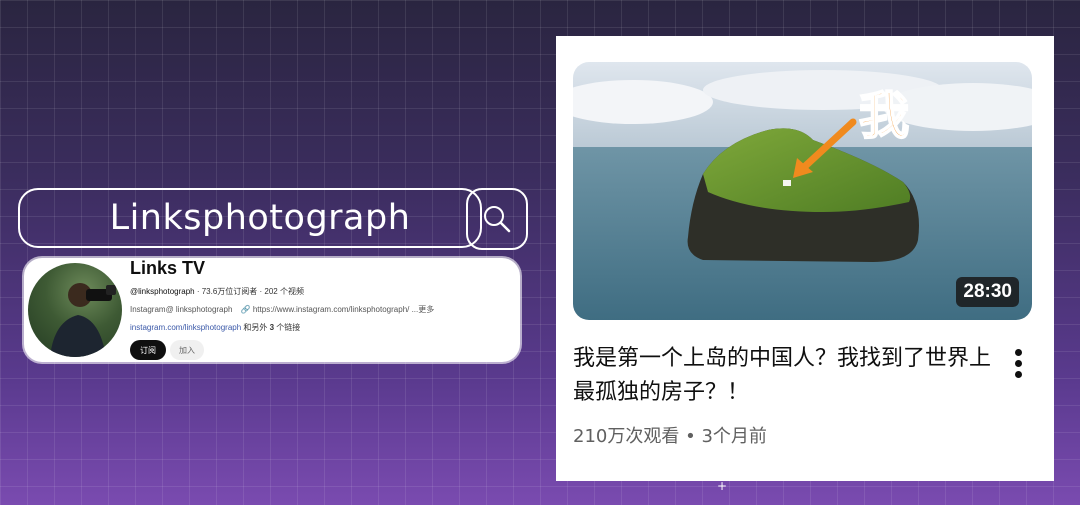 The height and width of the screenshot is (505, 1080). I want to click on avatar-photo-icon, so click(83, 320).